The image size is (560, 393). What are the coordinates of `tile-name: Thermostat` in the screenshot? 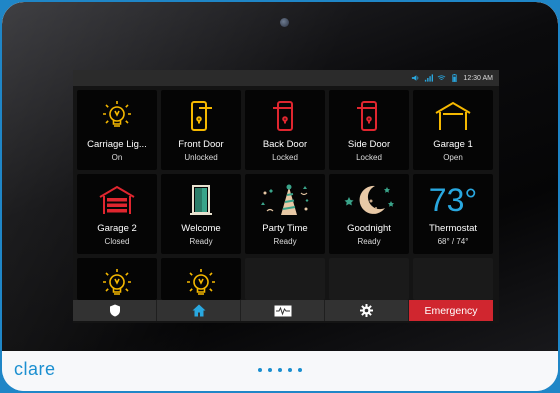 It's located at (453, 228).